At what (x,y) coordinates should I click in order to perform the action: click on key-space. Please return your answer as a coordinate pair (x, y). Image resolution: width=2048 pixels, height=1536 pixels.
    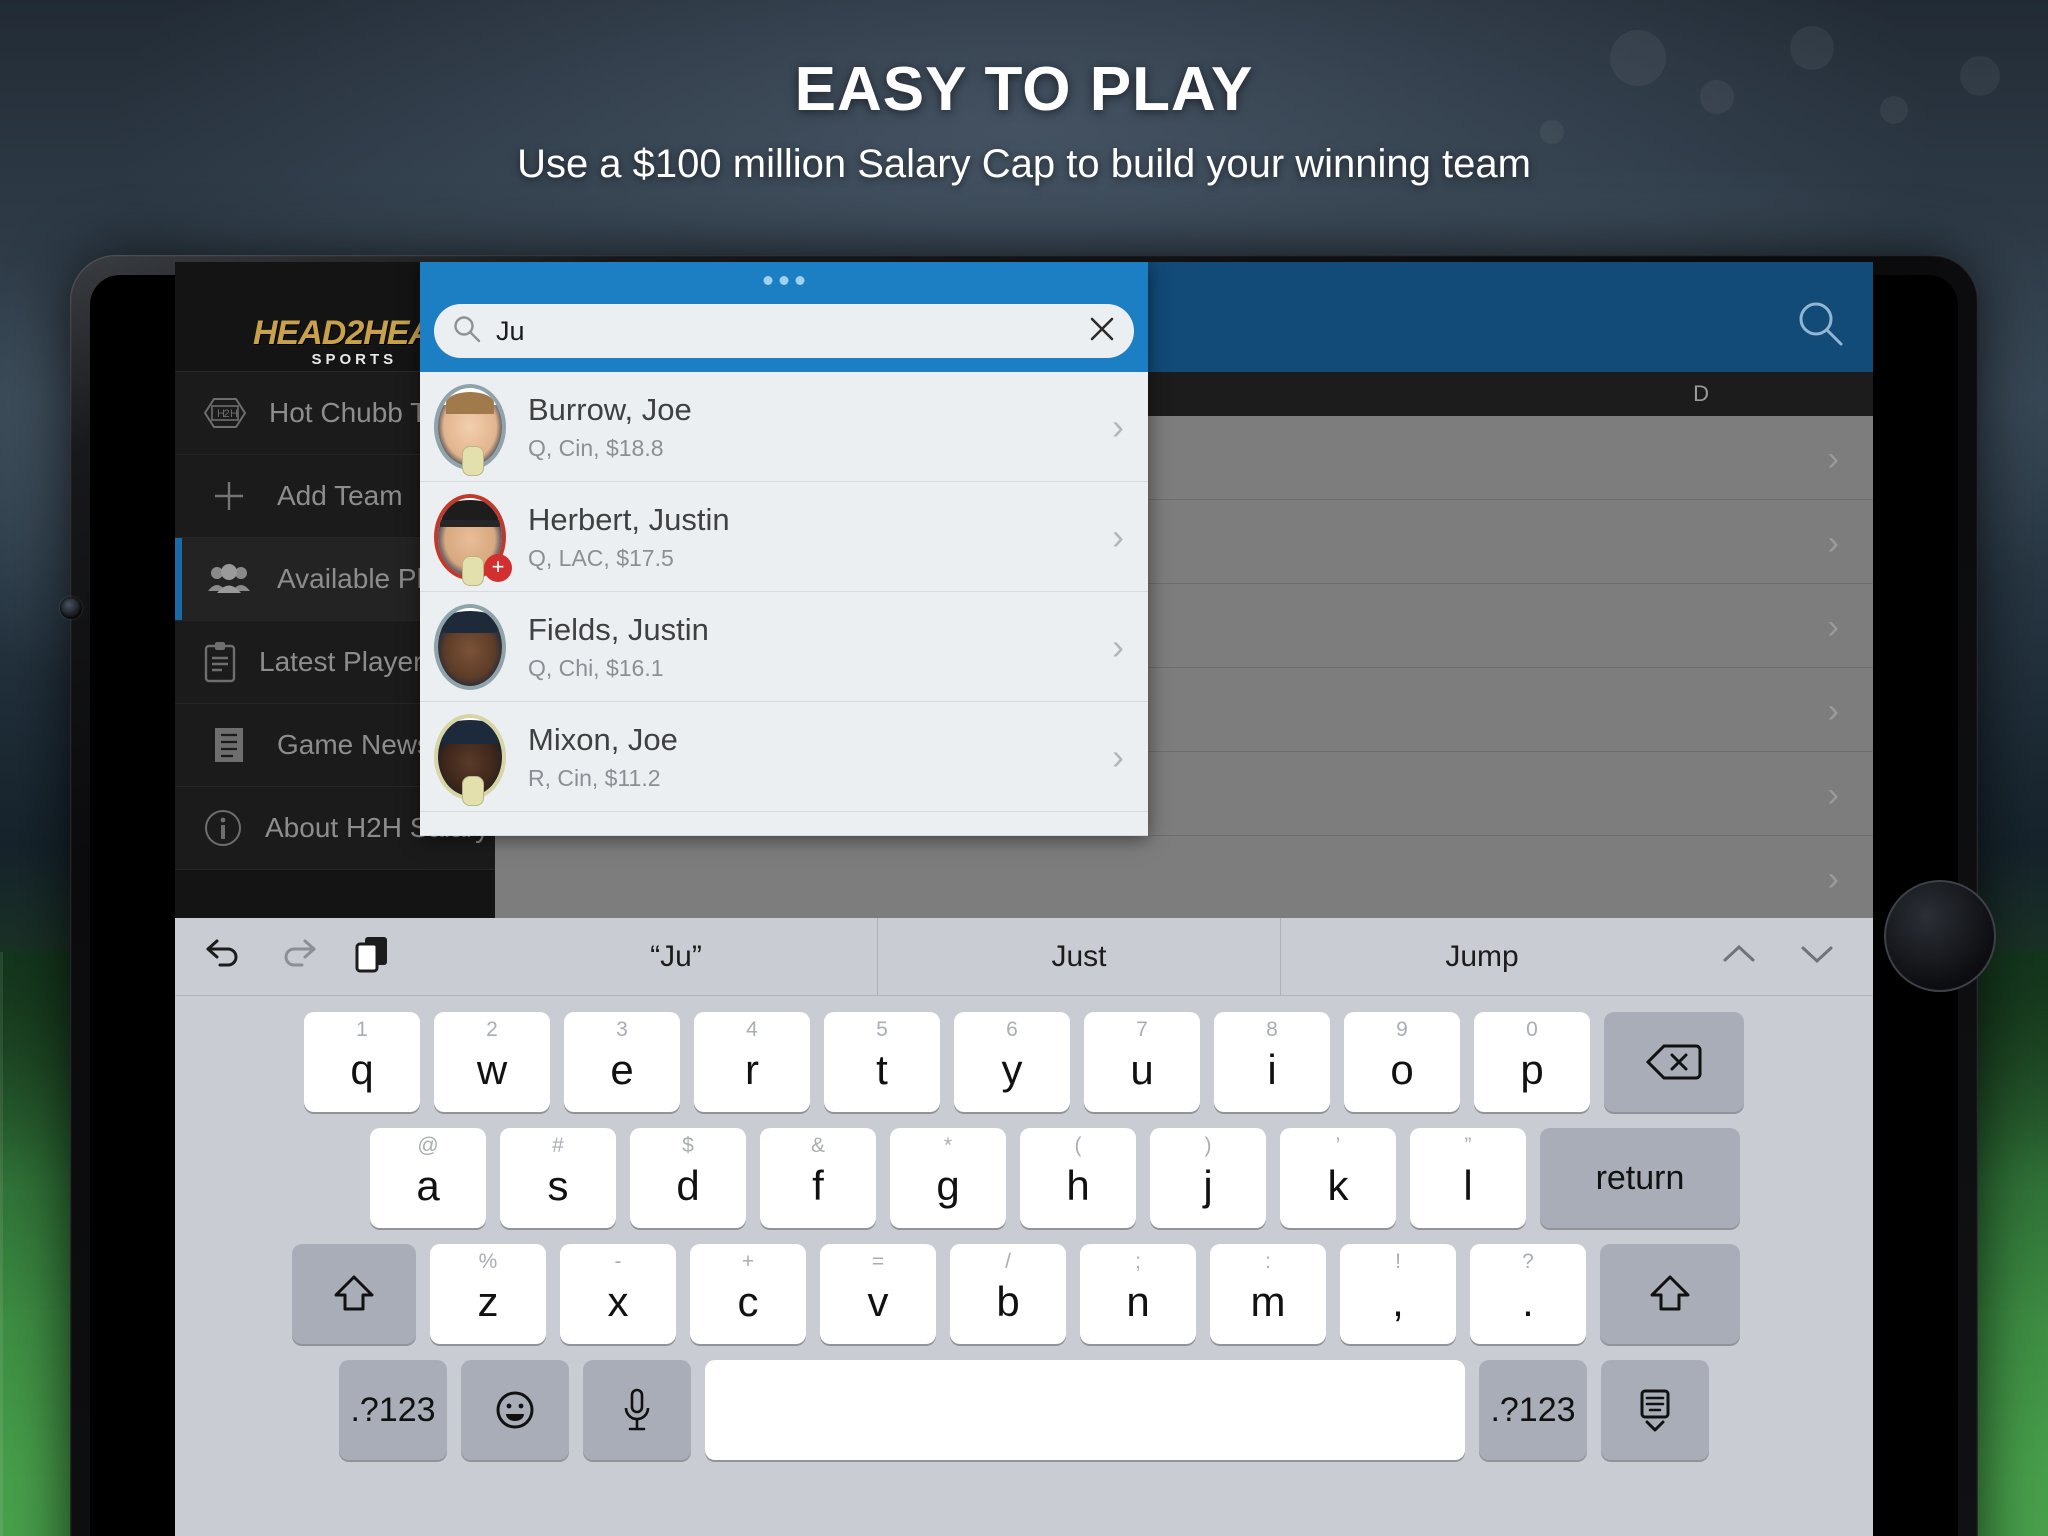
    Looking at the image, I should click on (1085, 1410).